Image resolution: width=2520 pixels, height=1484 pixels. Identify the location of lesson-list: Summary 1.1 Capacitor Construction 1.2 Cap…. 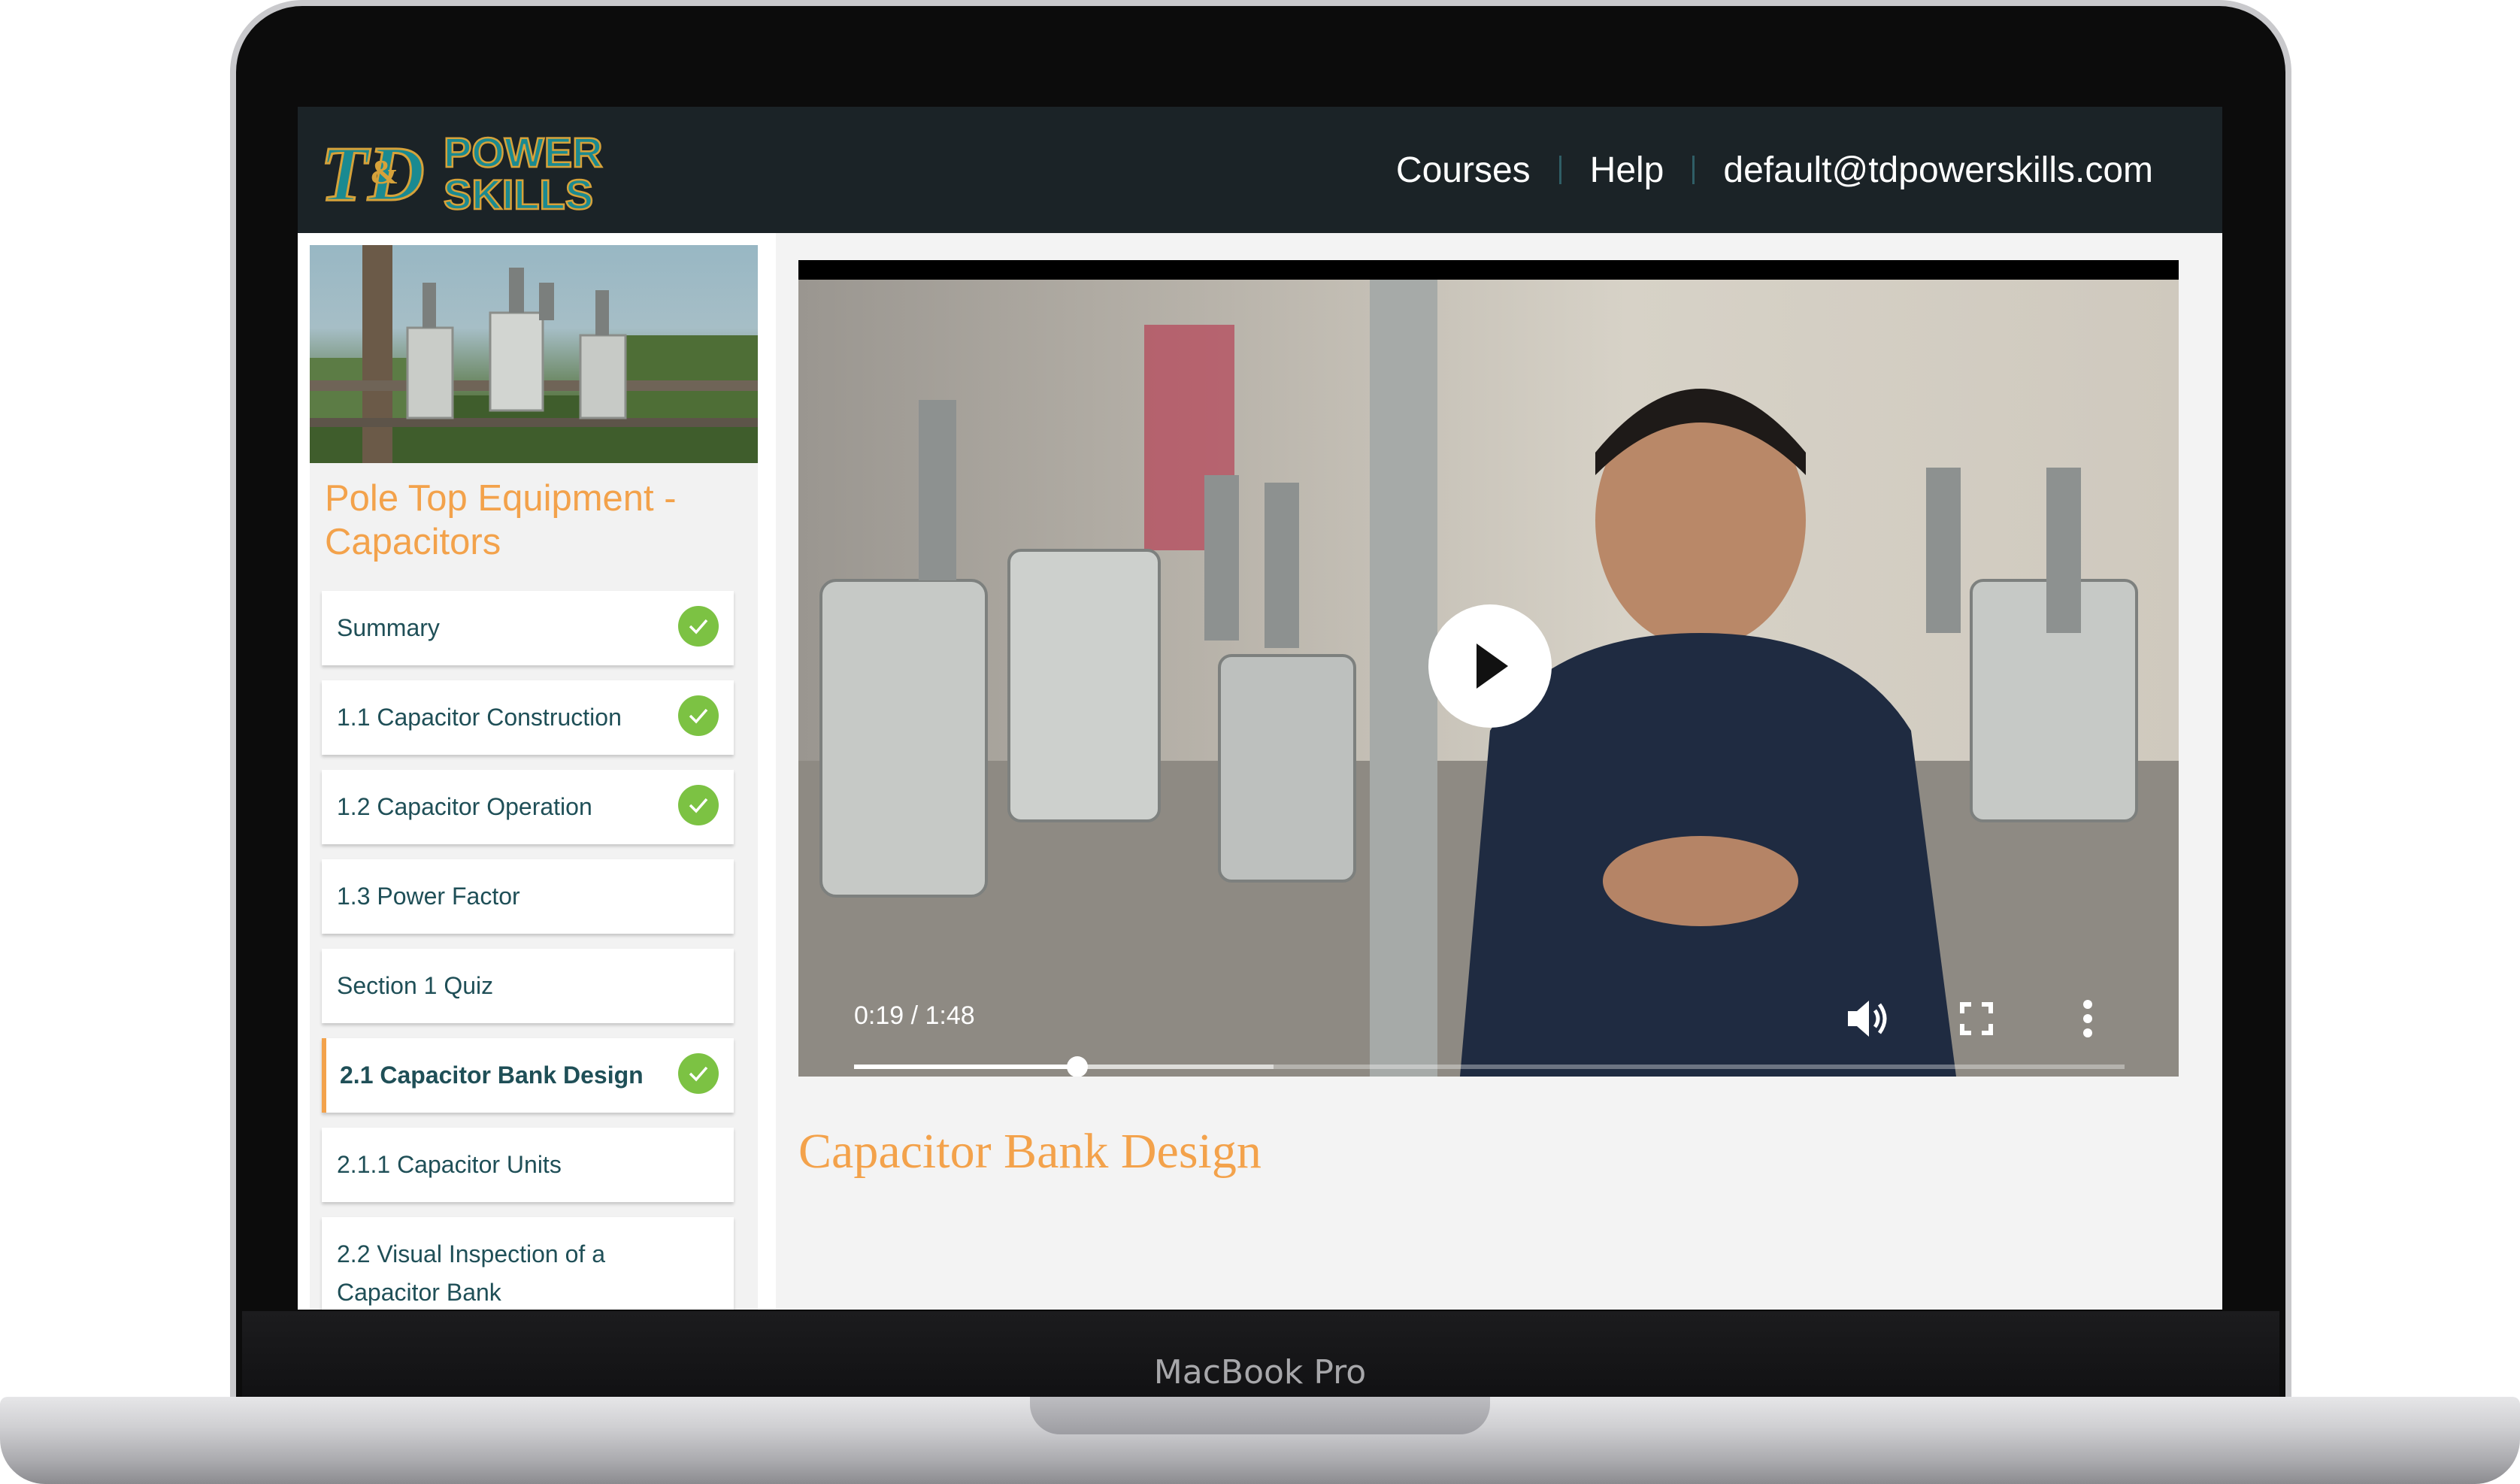
(528, 951).